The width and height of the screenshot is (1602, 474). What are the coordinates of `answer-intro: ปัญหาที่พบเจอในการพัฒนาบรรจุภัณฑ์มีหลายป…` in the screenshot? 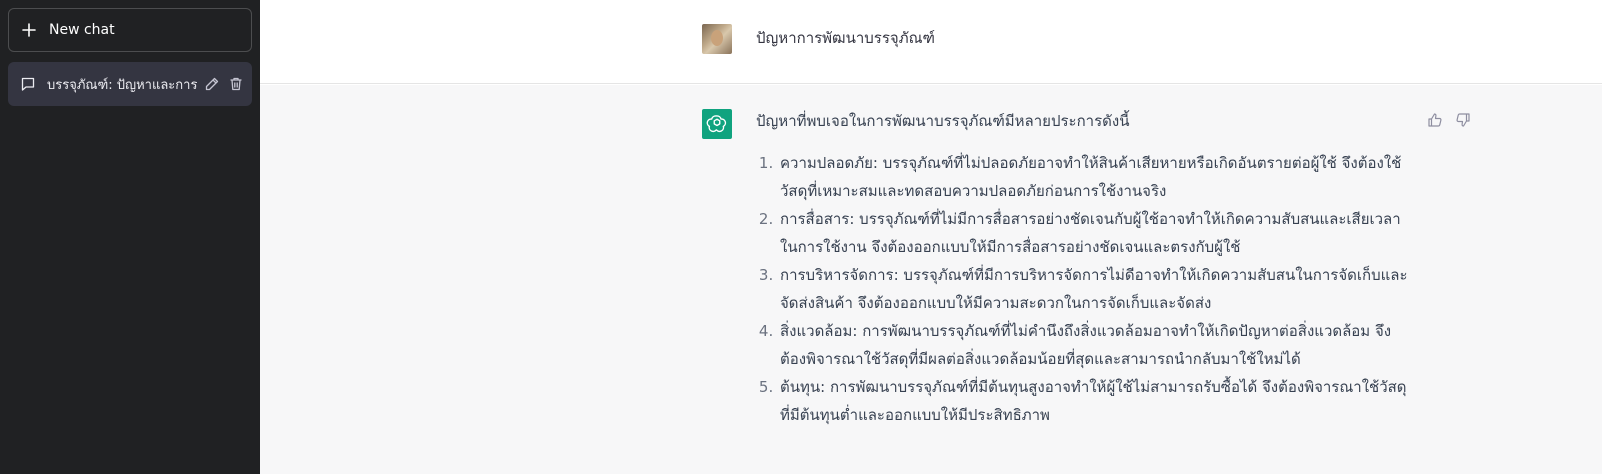 It's located at (943, 121).